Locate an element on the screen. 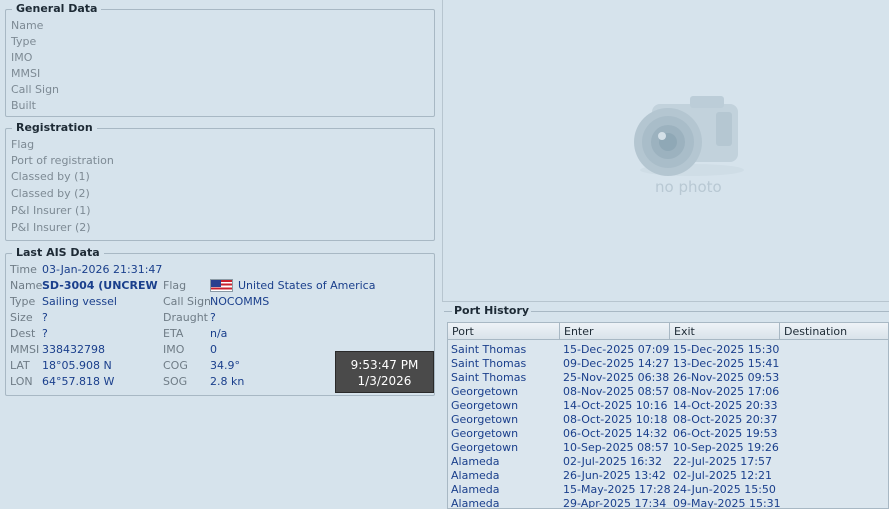 This screenshot has height=509, width=889. exit-cell: 14-Oct-2025 20:33 is located at coordinates (725, 405).